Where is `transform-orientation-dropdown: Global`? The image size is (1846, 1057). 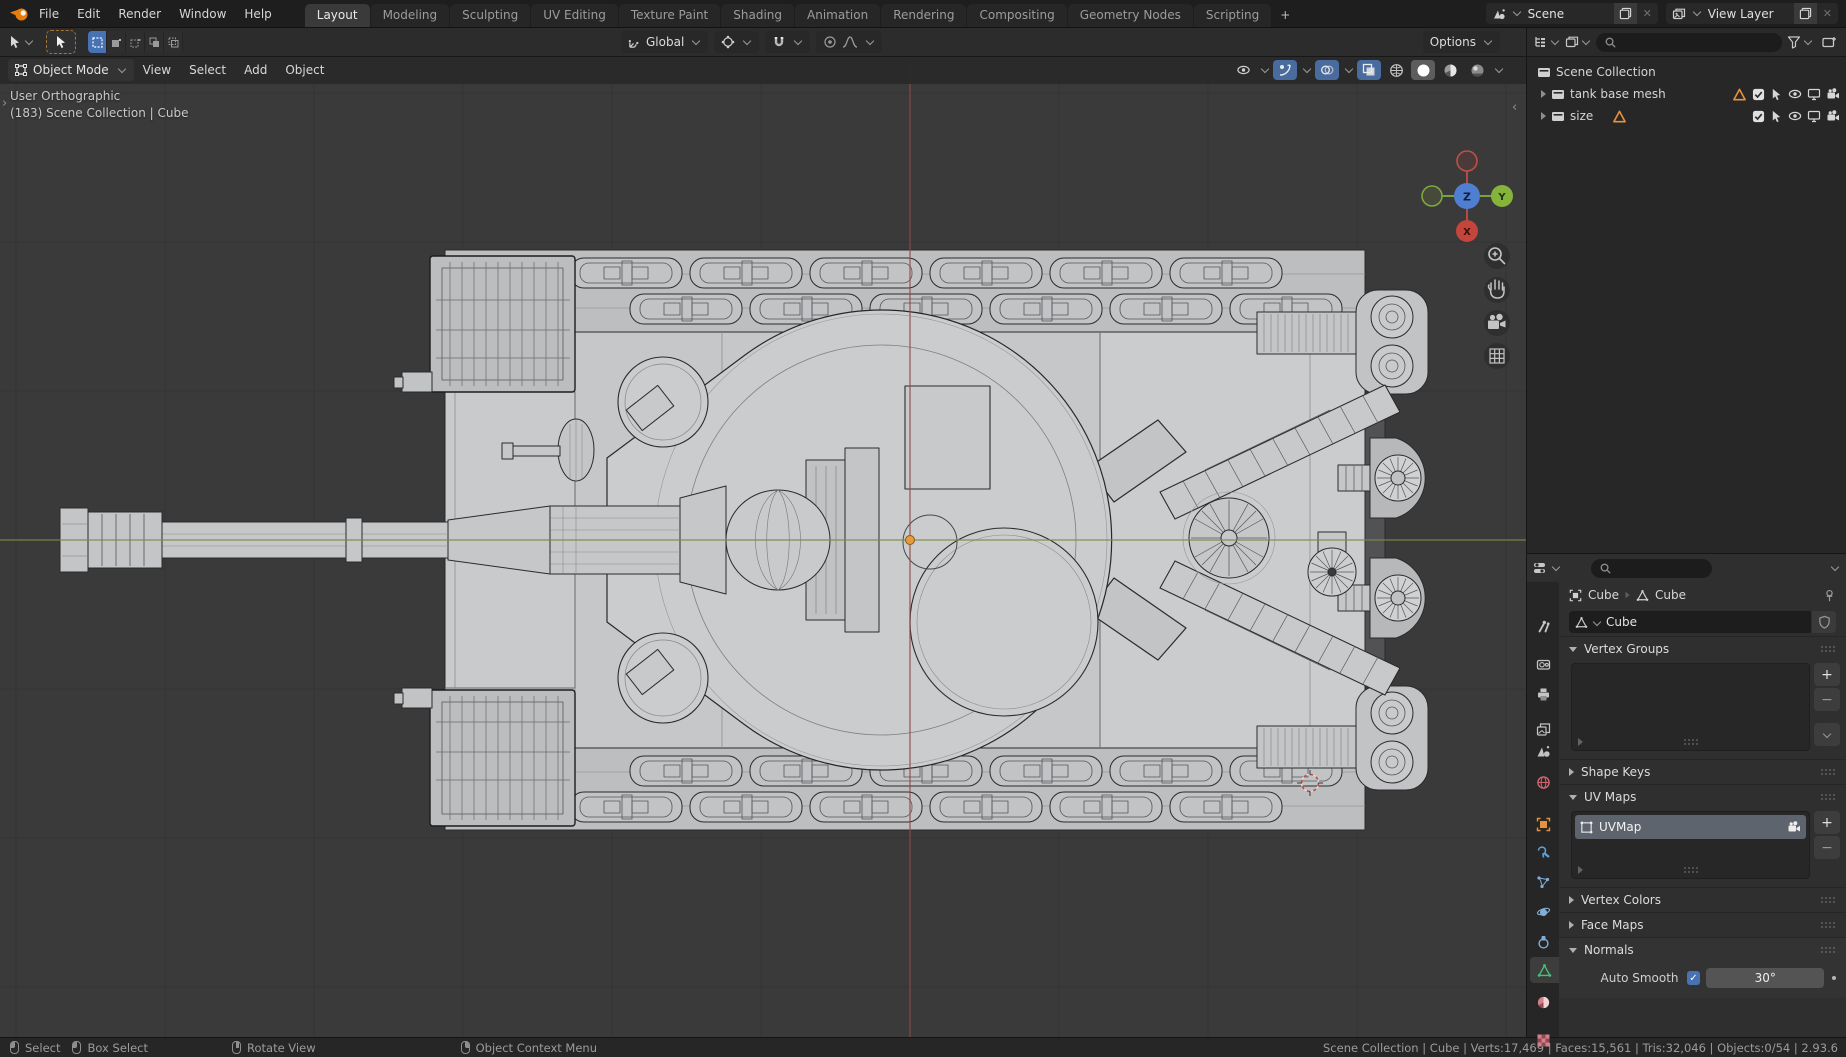 transform-orientation-dropdown: Global is located at coordinates (665, 42).